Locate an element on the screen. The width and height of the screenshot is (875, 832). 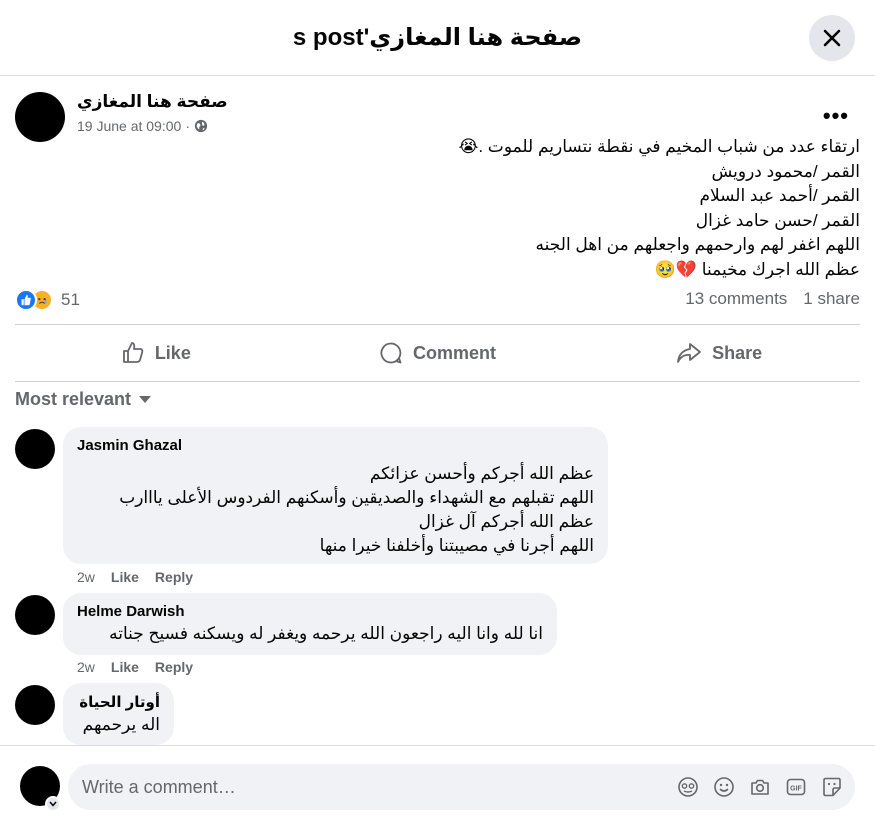
shares-count-link: 1 share is located at coordinates (831, 299).